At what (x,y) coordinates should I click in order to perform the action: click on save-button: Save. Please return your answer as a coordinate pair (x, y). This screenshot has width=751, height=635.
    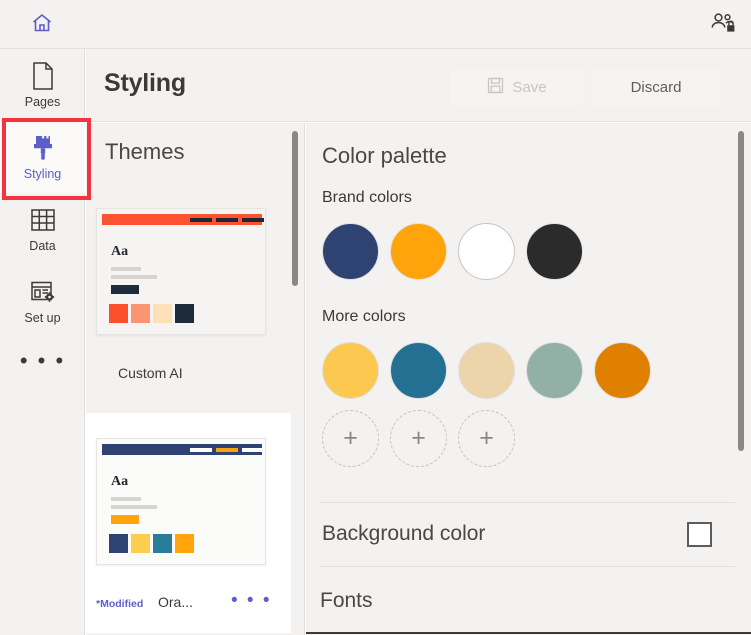
    Looking at the image, I should click on (517, 87).